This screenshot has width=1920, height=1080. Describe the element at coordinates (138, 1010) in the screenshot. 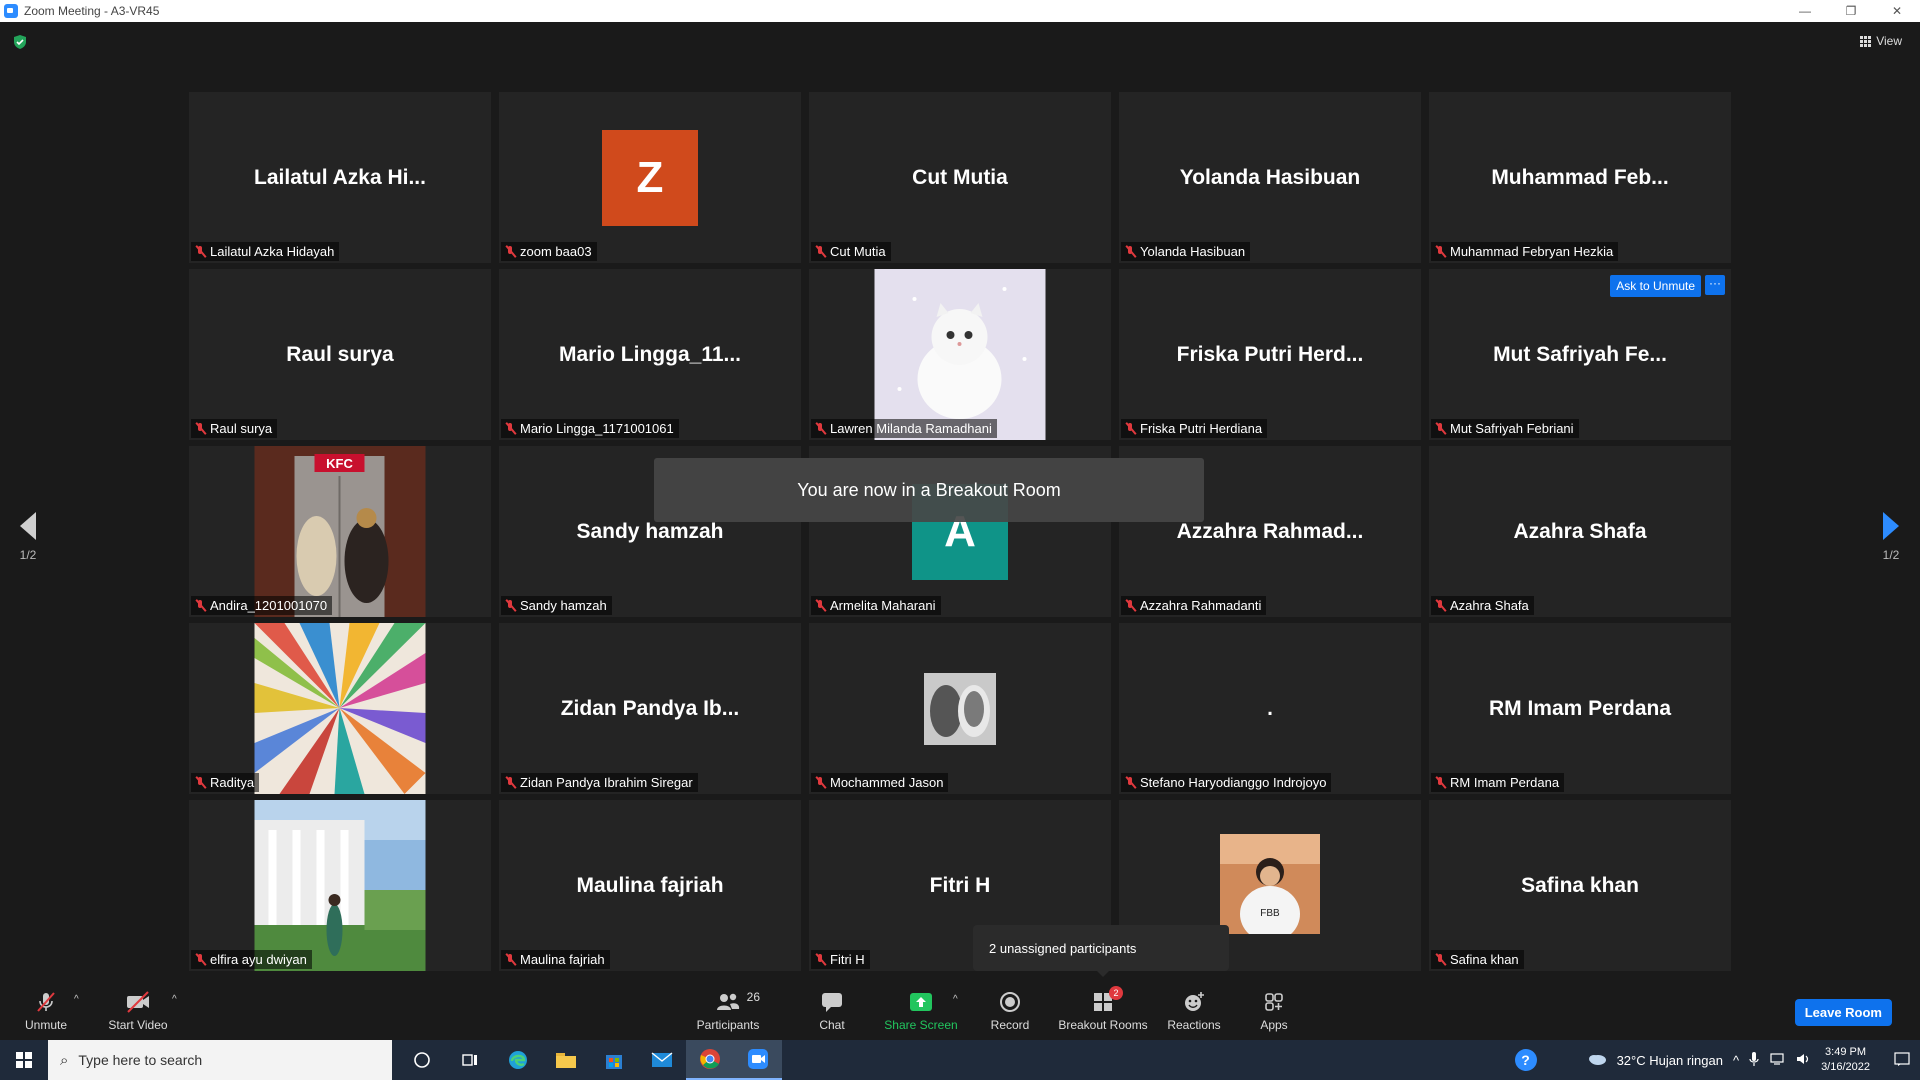

I see `start-video-button: Start Video` at that location.